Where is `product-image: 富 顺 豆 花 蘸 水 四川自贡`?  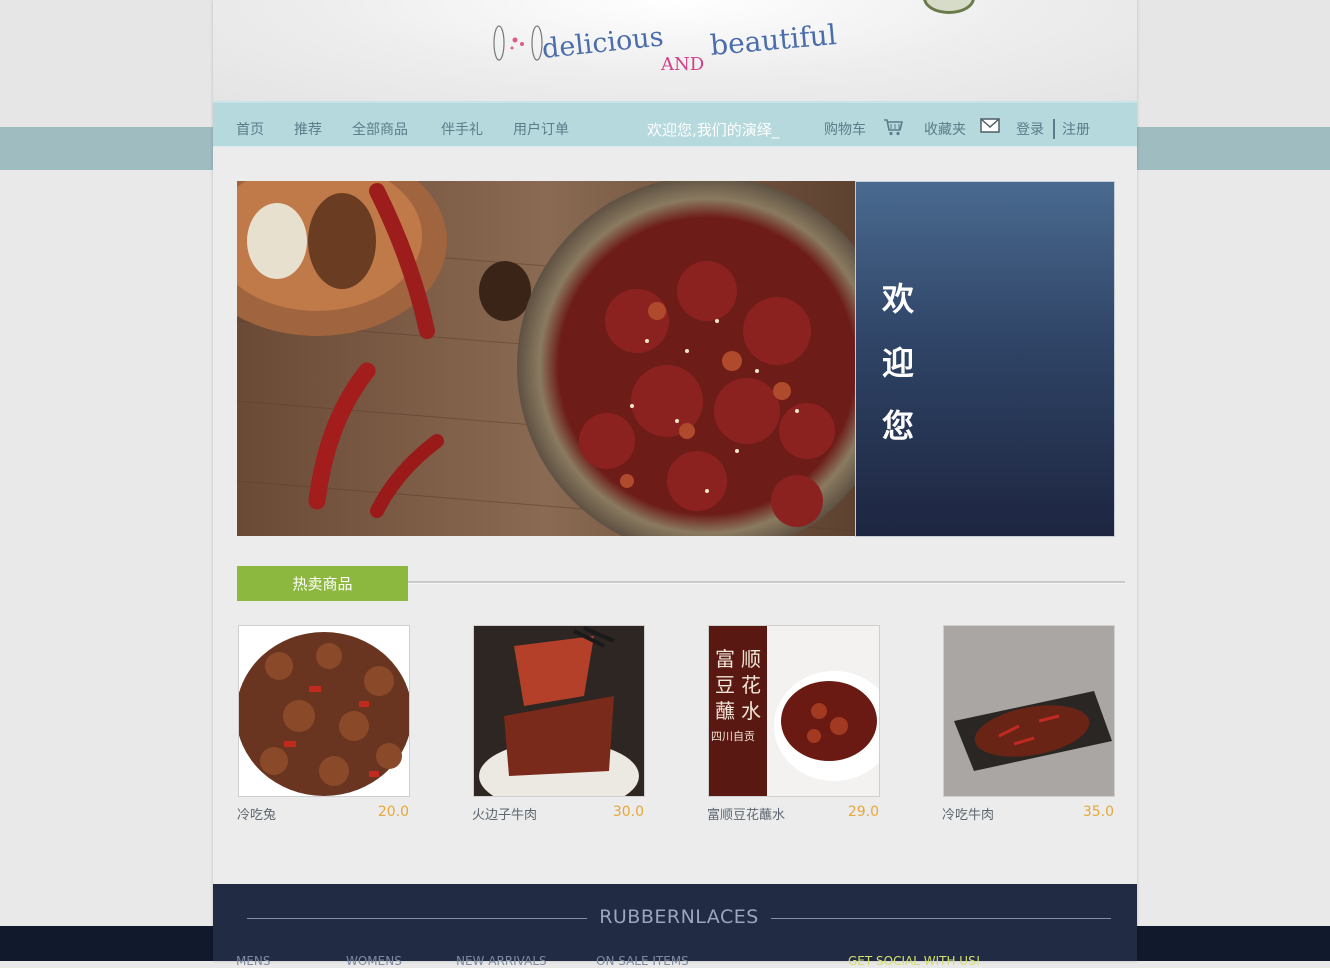 product-image: 富 顺 豆 花 蘸 水 四川自贡 is located at coordinates (794, 711).